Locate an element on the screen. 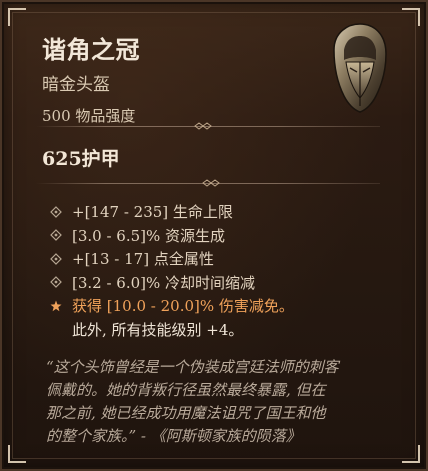 The width and height of the screenshot is (428, 471). legendary-affix-subtext: 此外, 所有技能级别 +4。 is located at coordinates (158, 330).